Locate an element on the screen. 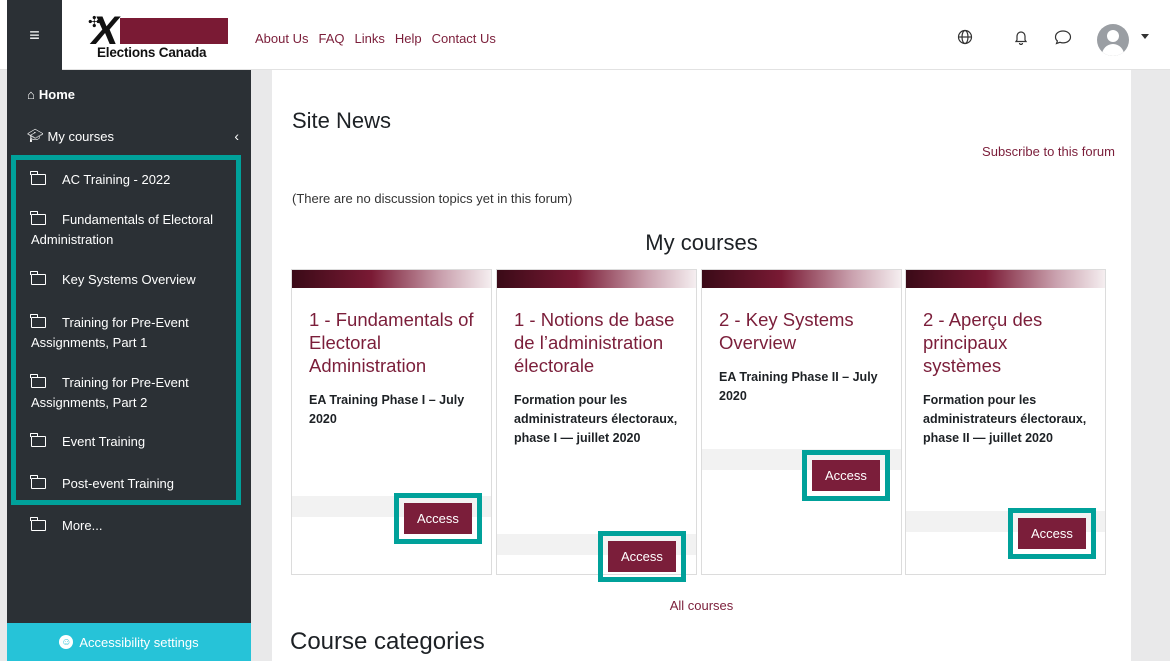  accessibility-label: Accessibility settings is located at coordinates (139, 642).